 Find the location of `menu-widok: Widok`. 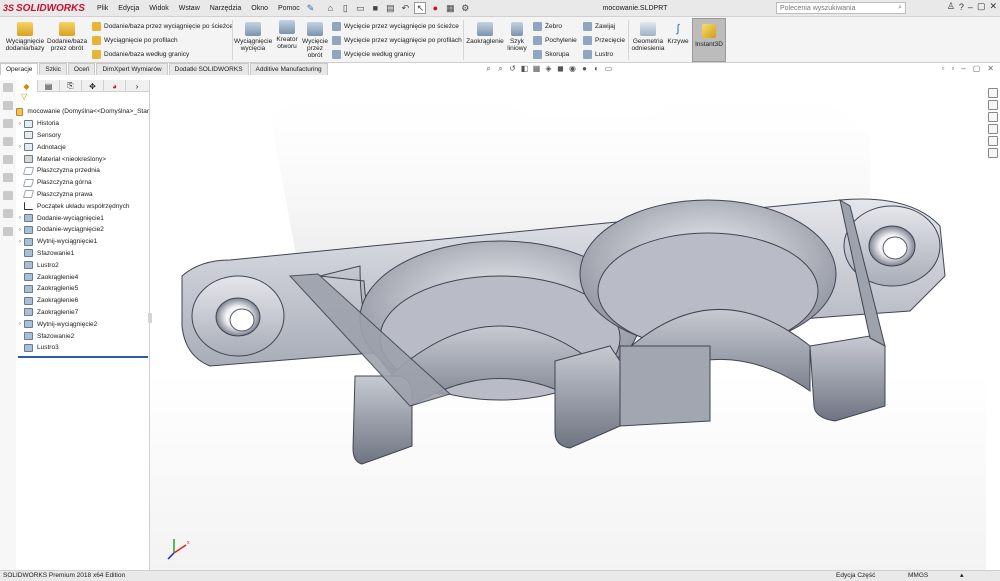

menu-widok: Widok is located at coordinates (158, 8).